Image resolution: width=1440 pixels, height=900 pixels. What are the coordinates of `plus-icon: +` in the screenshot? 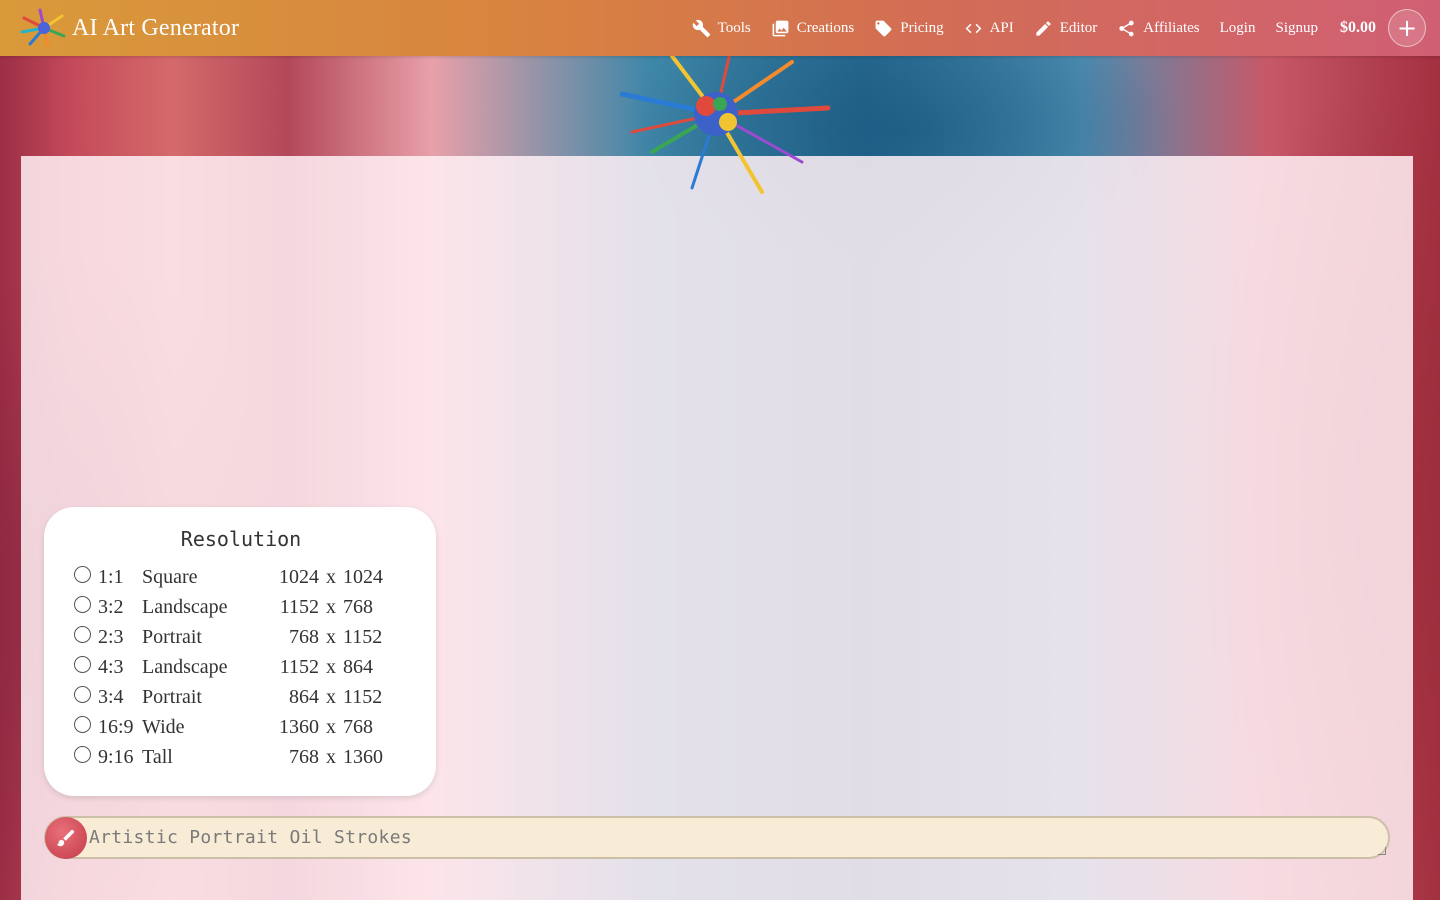 It's located at (1407, 28).